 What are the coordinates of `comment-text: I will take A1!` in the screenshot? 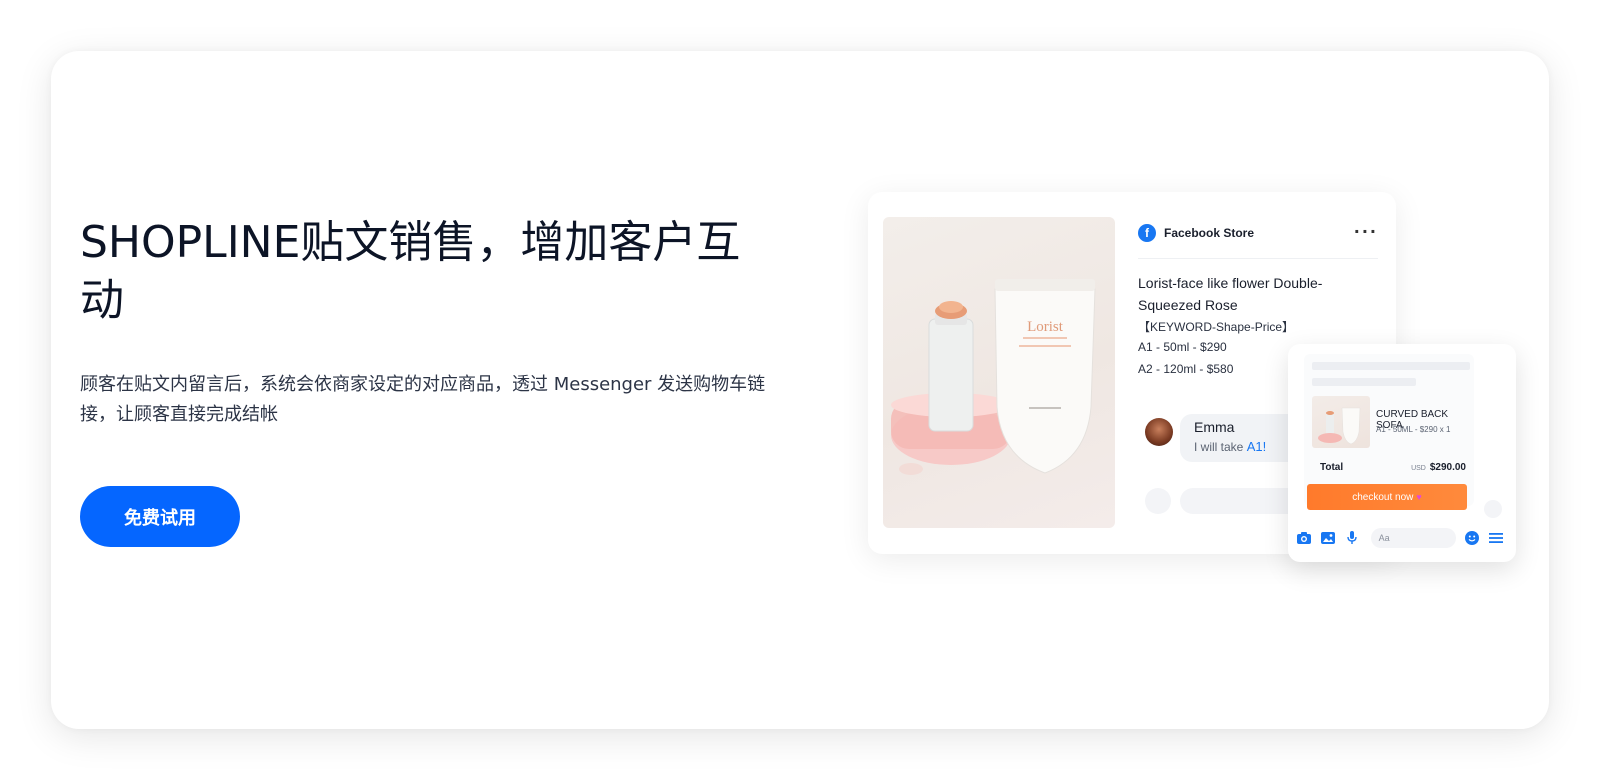 It's located at (1230, 446).